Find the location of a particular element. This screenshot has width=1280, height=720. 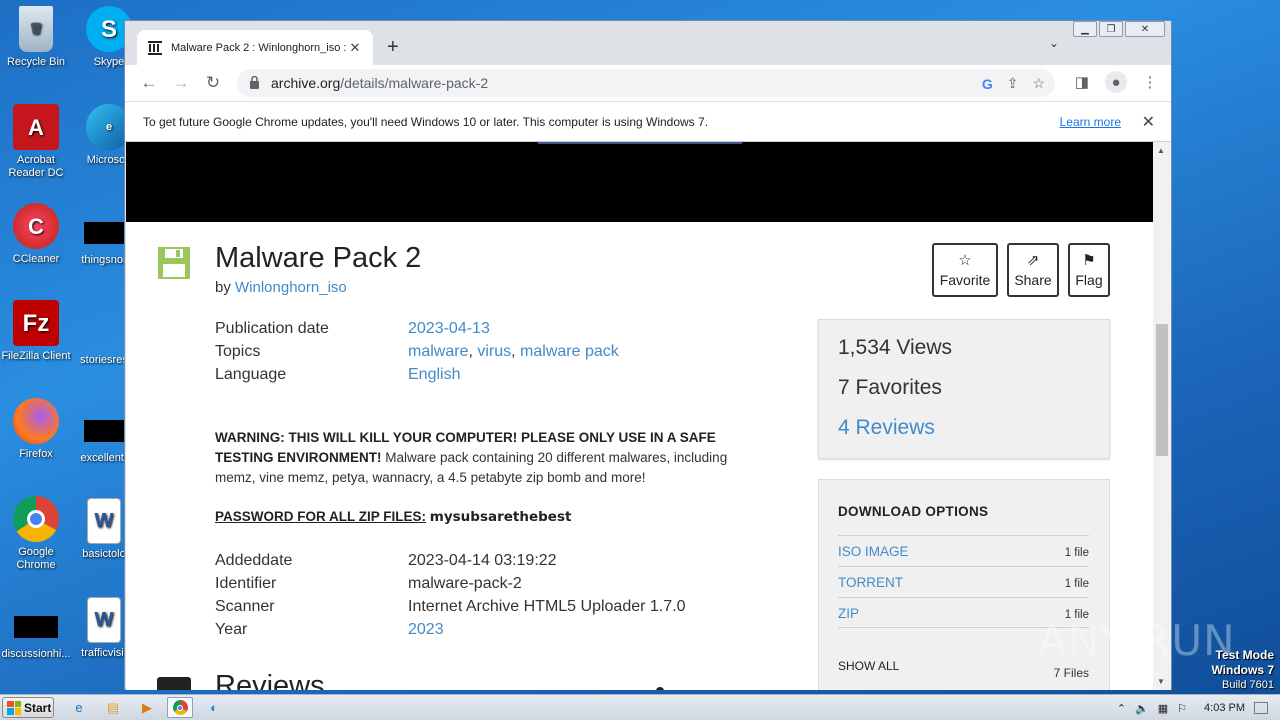

banner-strip is located at coordinates (640, 143).